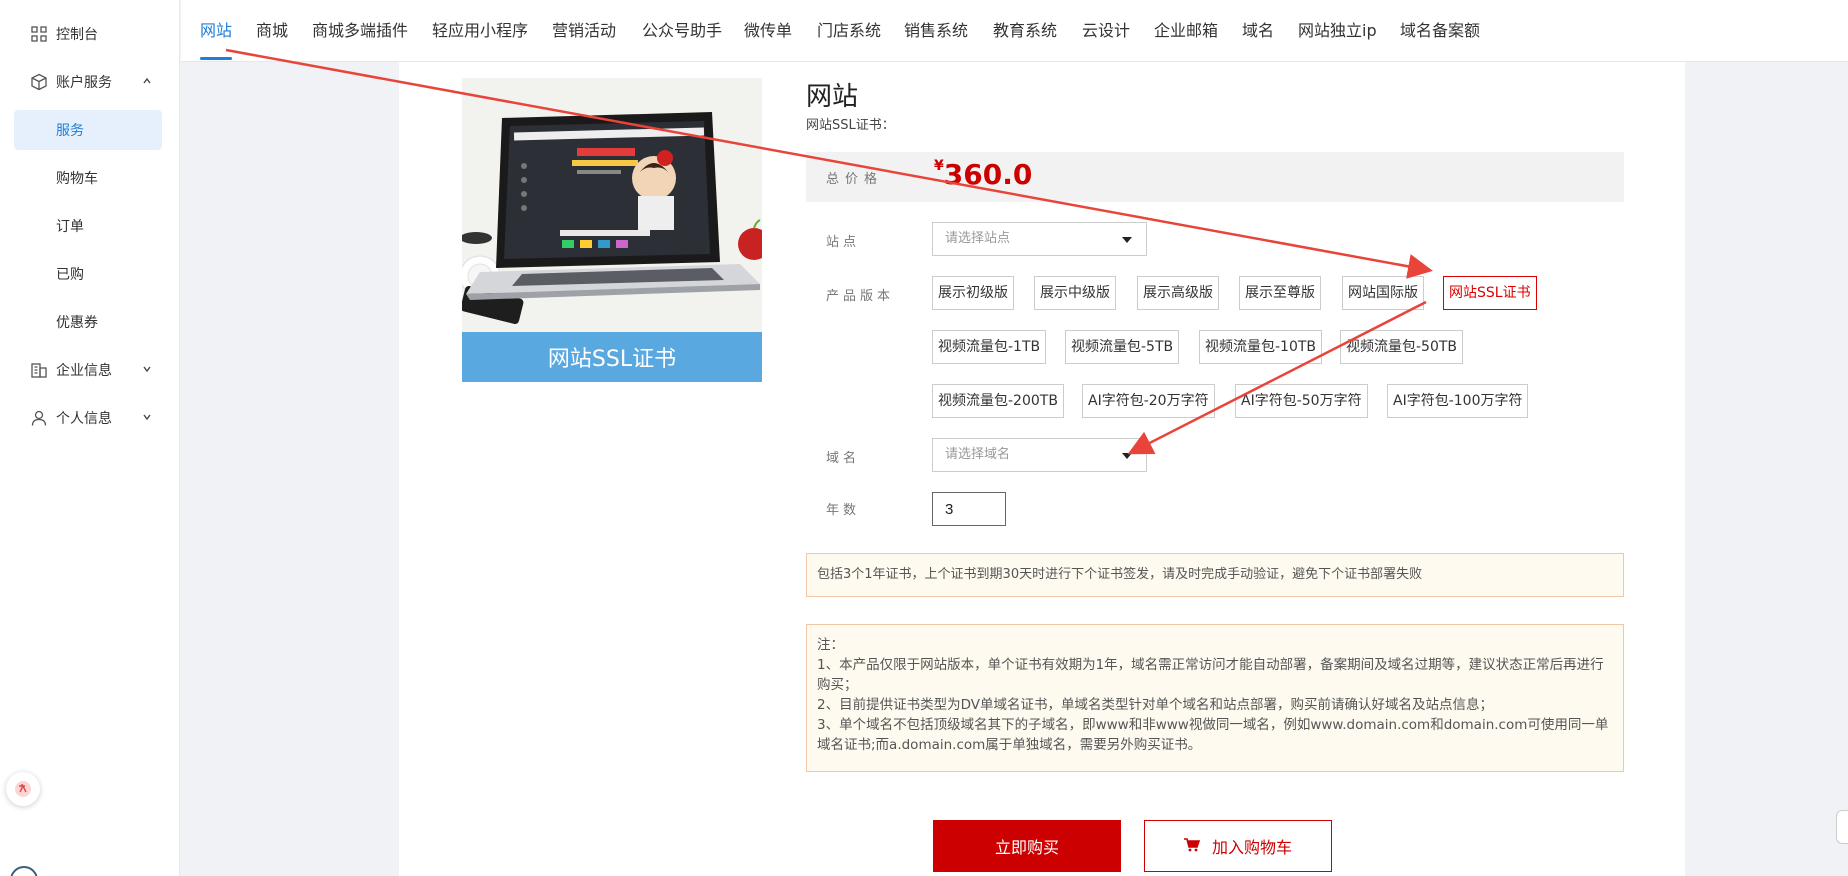 The height and width of the screenshot is (876, 1848). What do you see at coordinates (77, 35) in the screenshot?
I see `sidebar-item-label: 控制台` at bounding box center [77, 35].